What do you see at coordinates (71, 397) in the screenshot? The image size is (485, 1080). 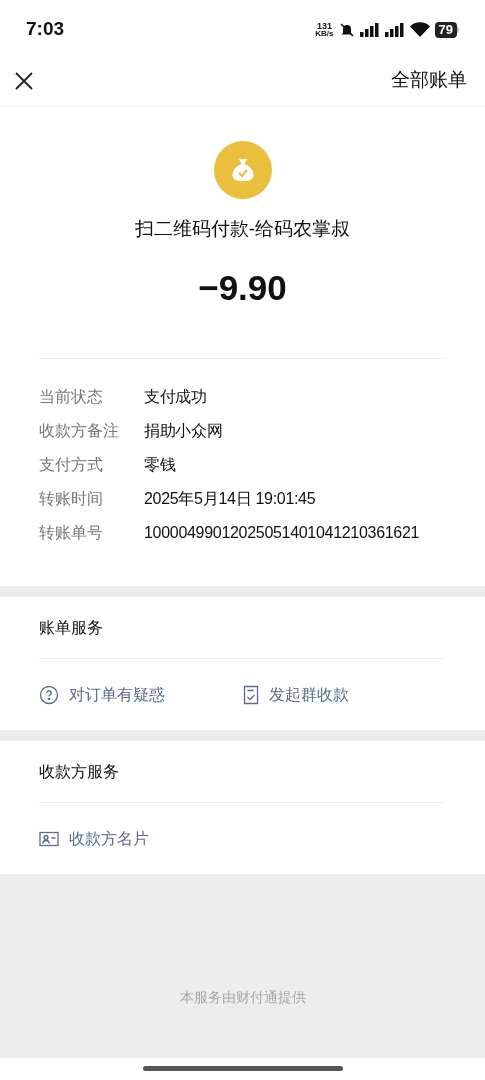 I see `detail-label: 当前状态` at bounding box center [71, 397].